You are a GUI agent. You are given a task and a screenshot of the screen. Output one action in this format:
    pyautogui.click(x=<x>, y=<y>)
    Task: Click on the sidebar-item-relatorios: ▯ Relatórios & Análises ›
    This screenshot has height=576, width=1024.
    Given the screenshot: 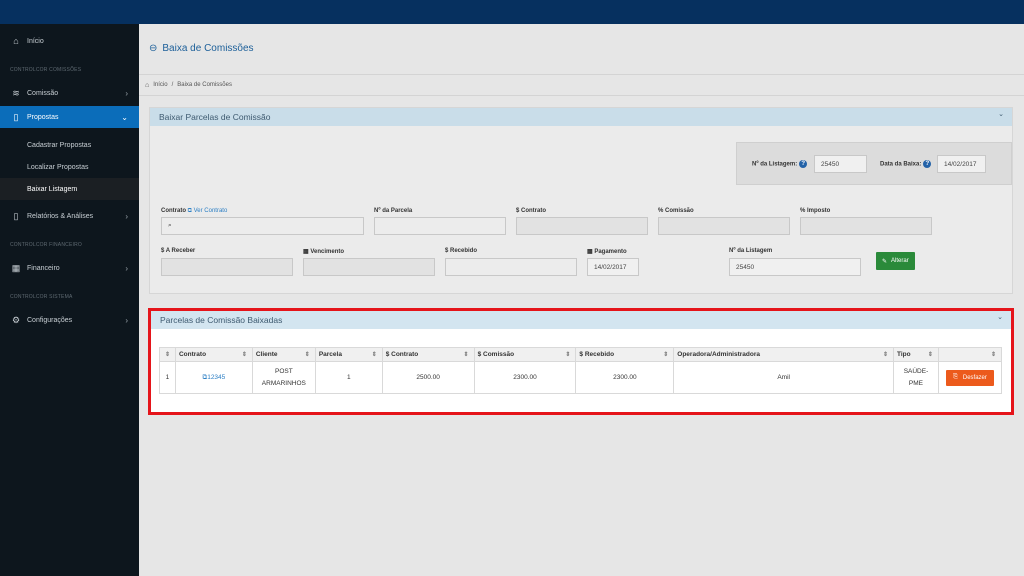 What is the action you would take?
    pyautogui.click(x=69, y=216)
    